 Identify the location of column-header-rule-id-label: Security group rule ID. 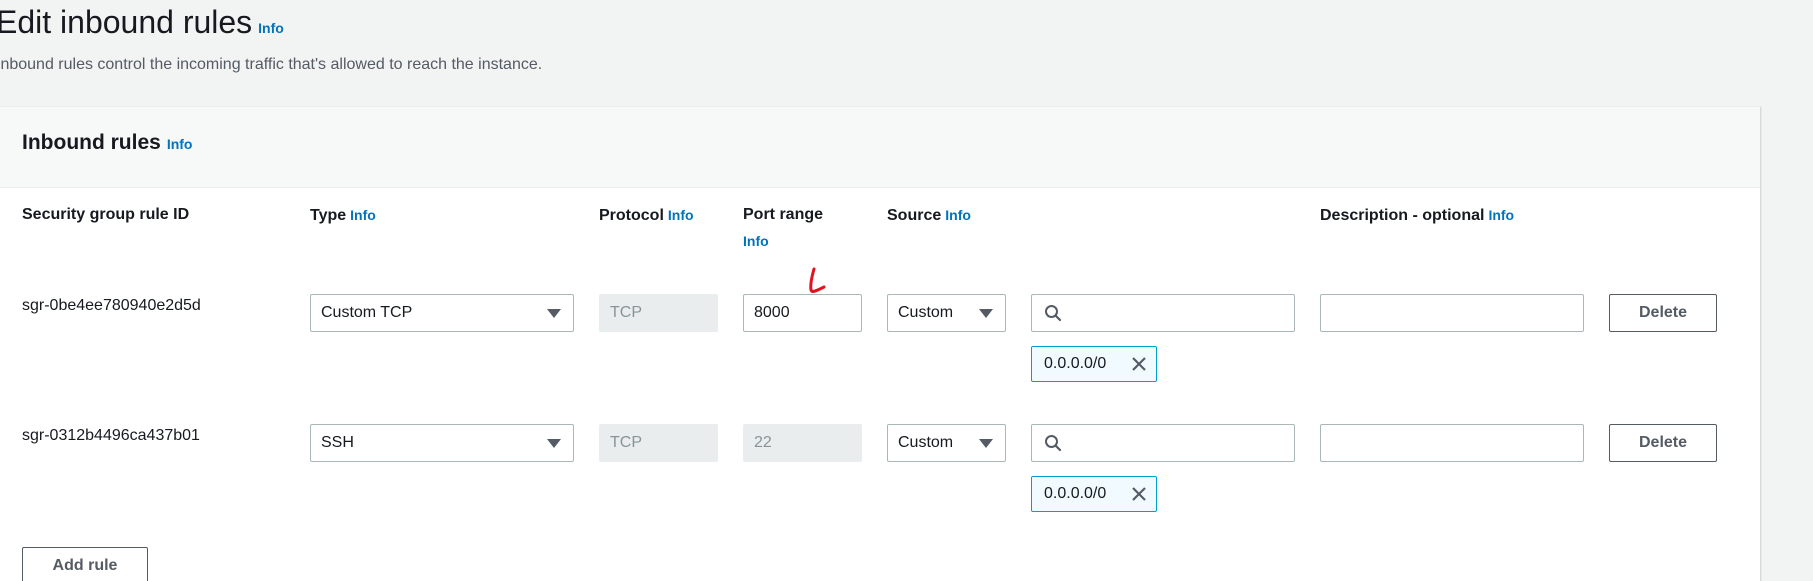
(106, 214).